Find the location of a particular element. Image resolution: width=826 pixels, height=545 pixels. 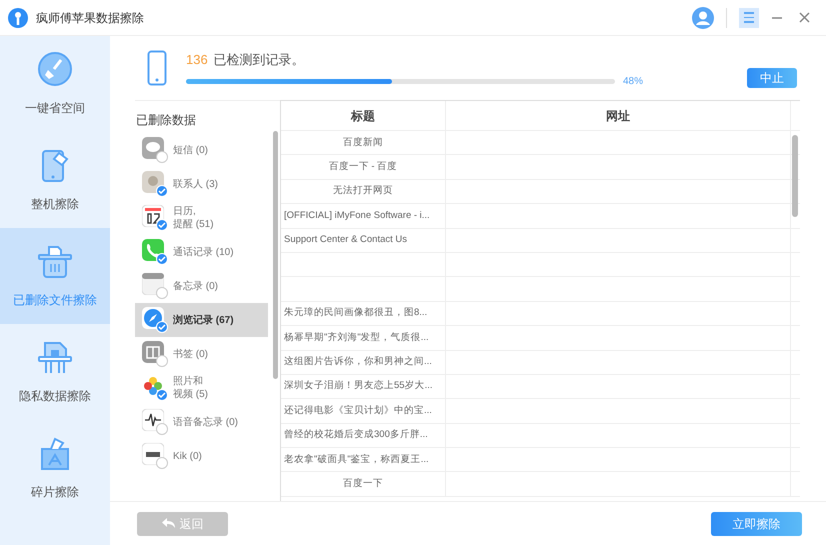

notes-app-icon is located at coordinates (153, 284).